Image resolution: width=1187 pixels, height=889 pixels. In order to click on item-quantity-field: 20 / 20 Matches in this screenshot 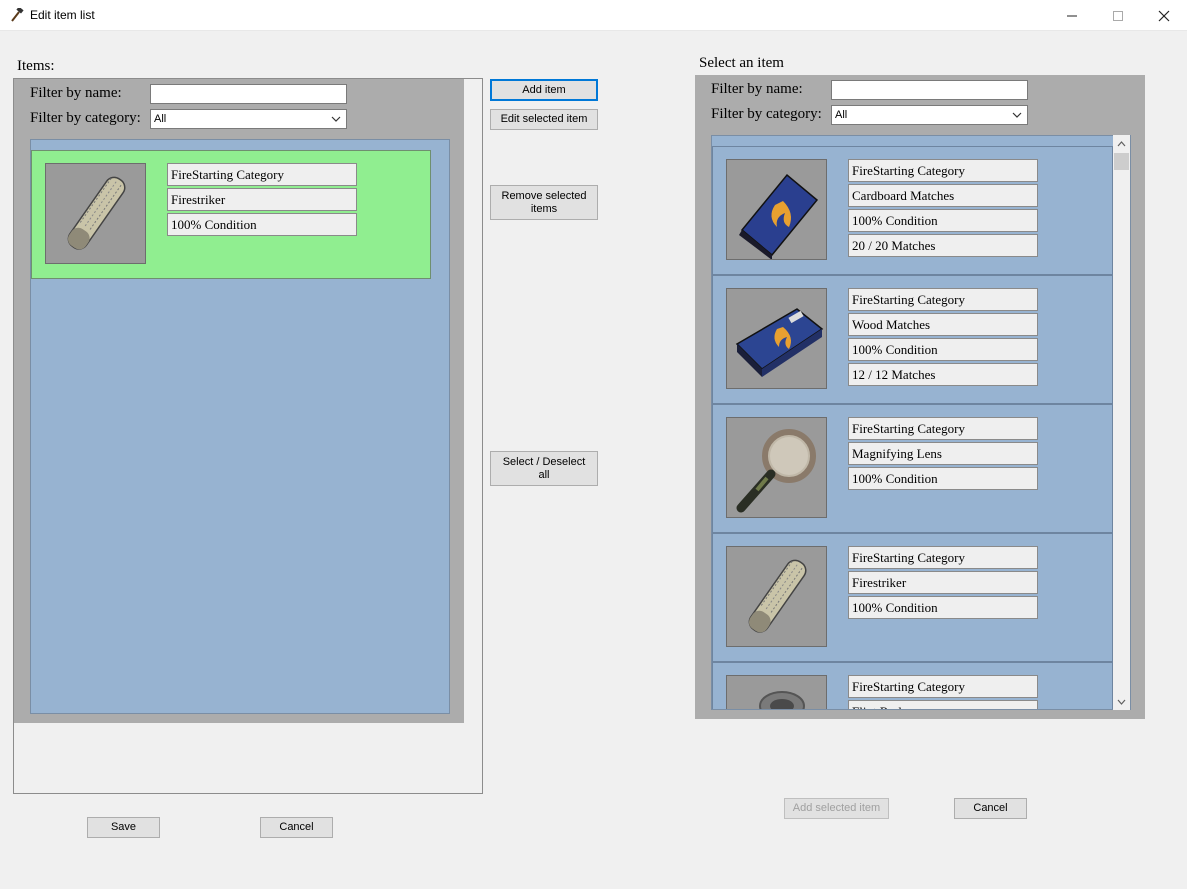, I will do `click(943, 245)`.